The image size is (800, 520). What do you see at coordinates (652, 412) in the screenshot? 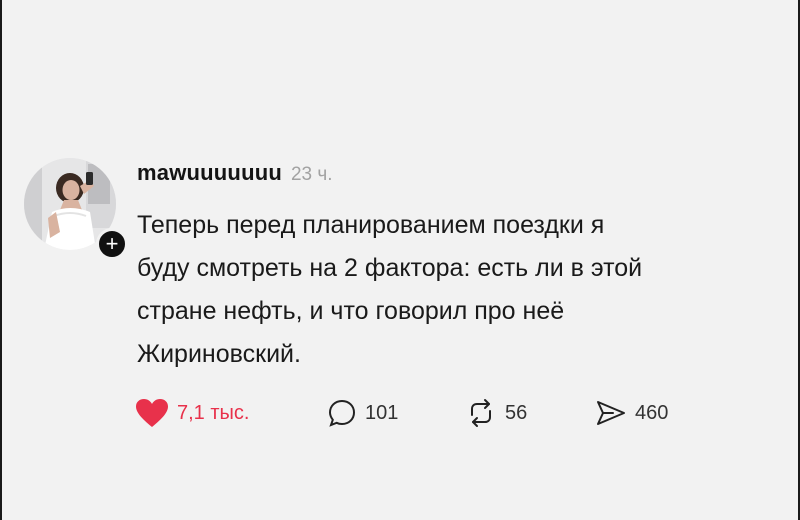
I see `share-count: 460` at bounding box center [652, 412].